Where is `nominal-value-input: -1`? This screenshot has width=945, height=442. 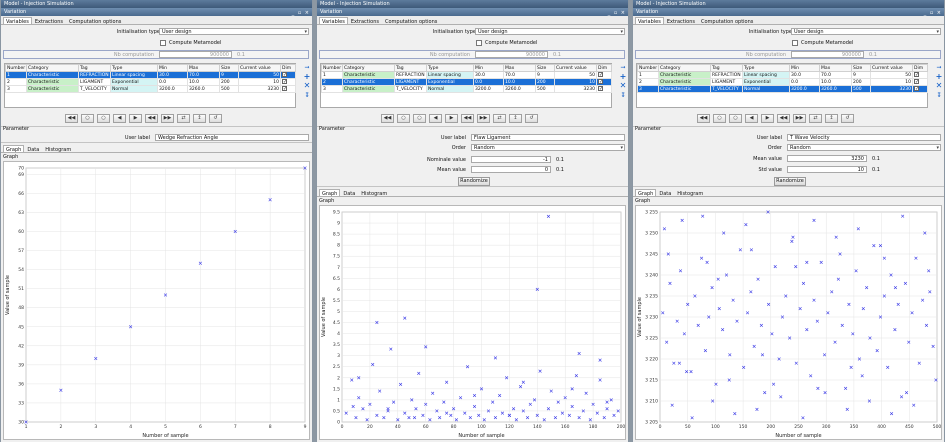 nominal-value-input: -1 is located at coordinates (511, 159).